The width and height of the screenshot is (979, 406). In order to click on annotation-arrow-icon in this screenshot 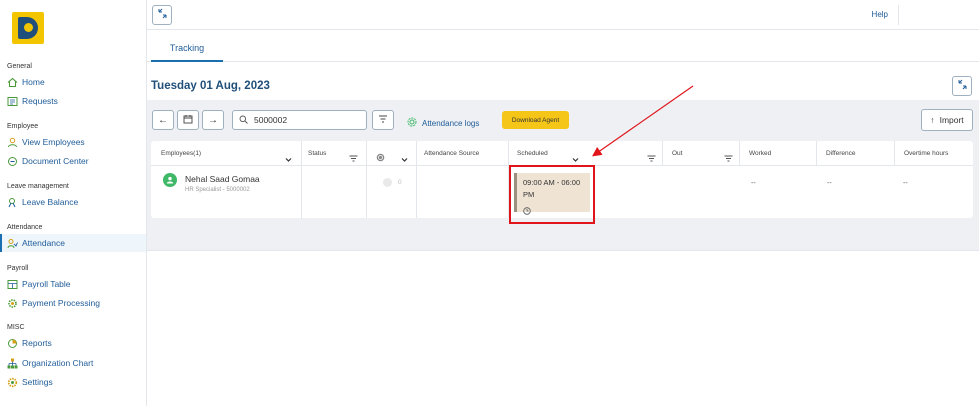, I will do `click(643, 121)`.